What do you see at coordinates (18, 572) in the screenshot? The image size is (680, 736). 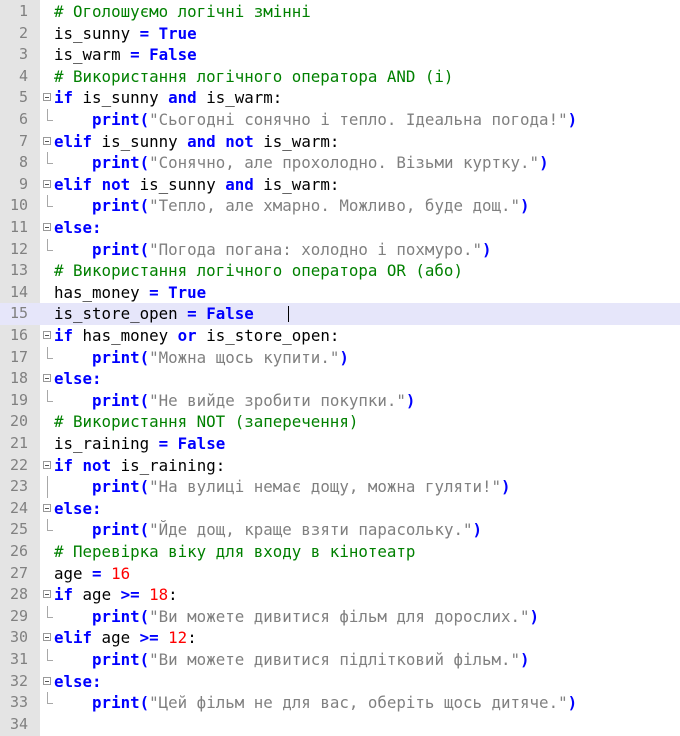 I see `line-number: 27` at bounding box center [18, 572].